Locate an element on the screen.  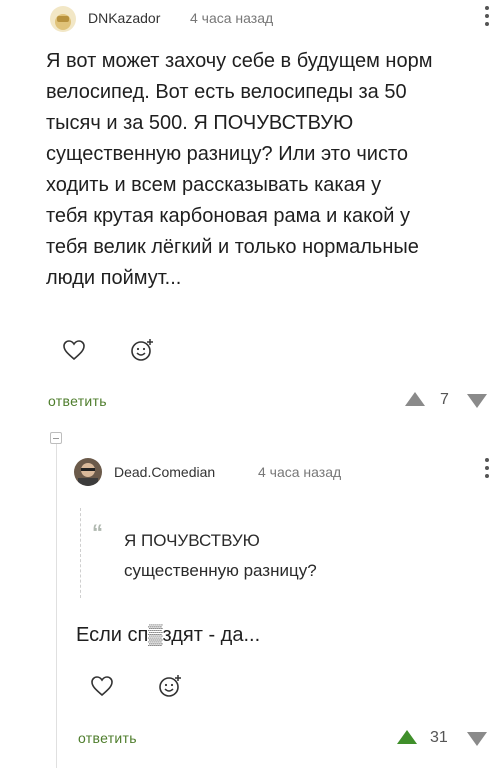
comment-line: ходить и всем рассказывать какая у is located at coordinates (214, 185).